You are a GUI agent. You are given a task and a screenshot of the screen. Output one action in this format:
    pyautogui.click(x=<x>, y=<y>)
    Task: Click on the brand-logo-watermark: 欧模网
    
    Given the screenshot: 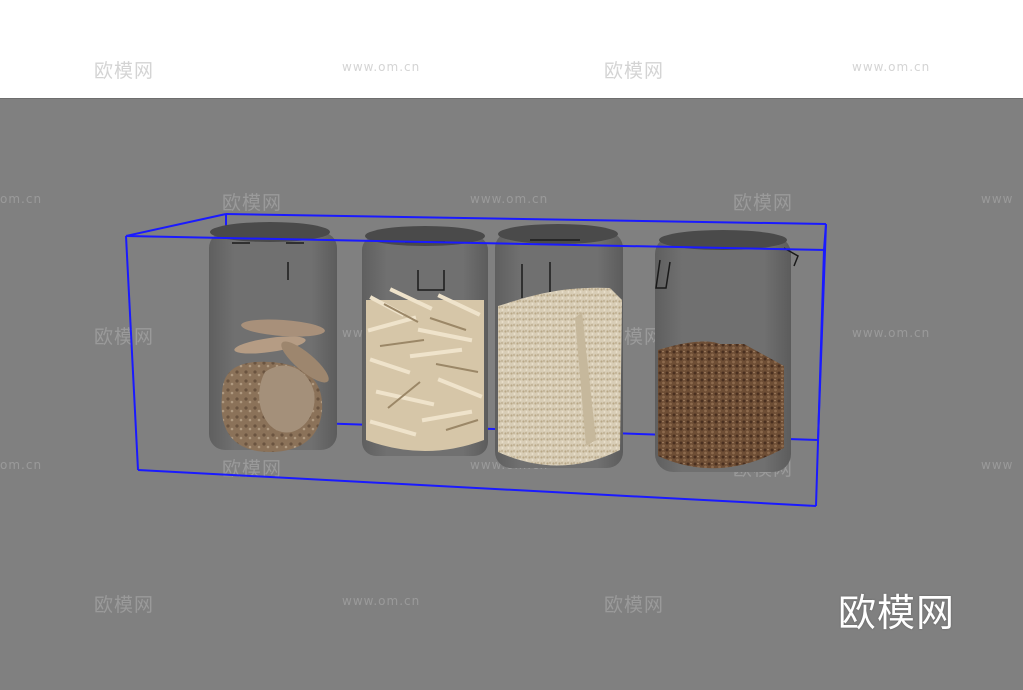 What is the action you would take?
    pyautogui.click(x=897, y=613)
    